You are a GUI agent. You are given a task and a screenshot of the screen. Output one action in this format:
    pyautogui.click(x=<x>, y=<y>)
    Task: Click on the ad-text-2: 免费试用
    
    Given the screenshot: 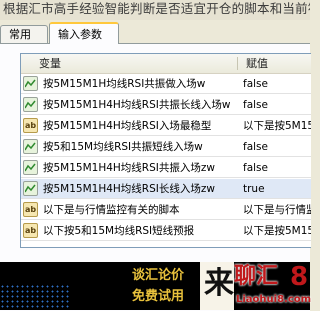 What is the action you would take?
    pyautogui.click(x=158, y=296)
    